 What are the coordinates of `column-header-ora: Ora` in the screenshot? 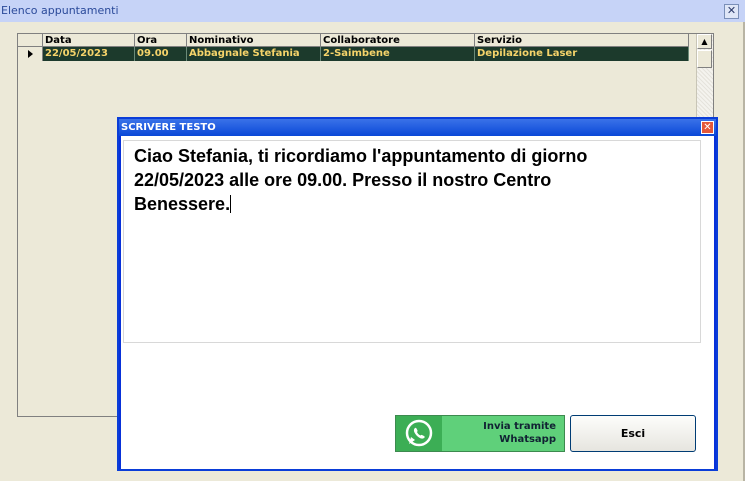 It's located at (161, 40).